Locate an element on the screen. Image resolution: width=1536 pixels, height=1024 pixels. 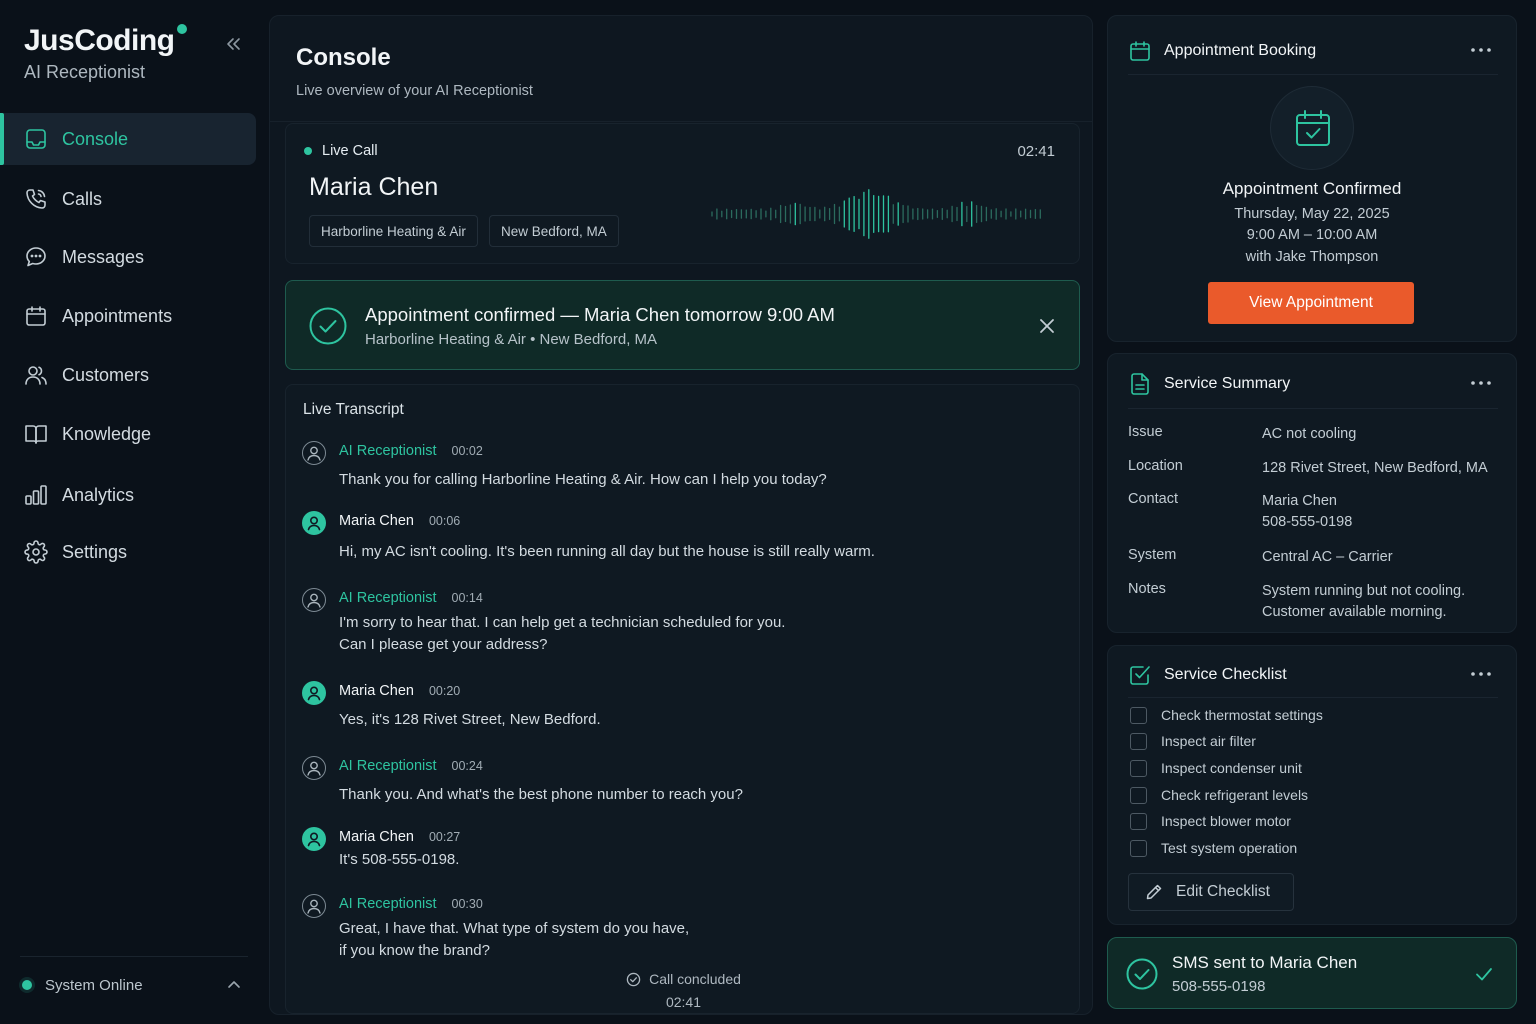
message-header: Maria Chen 00:06 is located at coordinates (399, 521).